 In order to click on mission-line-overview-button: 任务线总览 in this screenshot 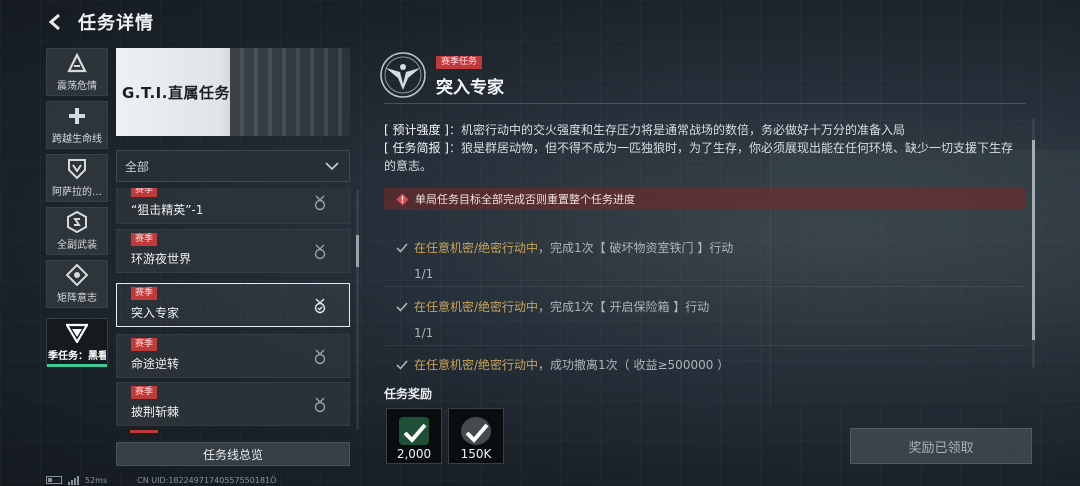, I will do `click(233, 454)`.